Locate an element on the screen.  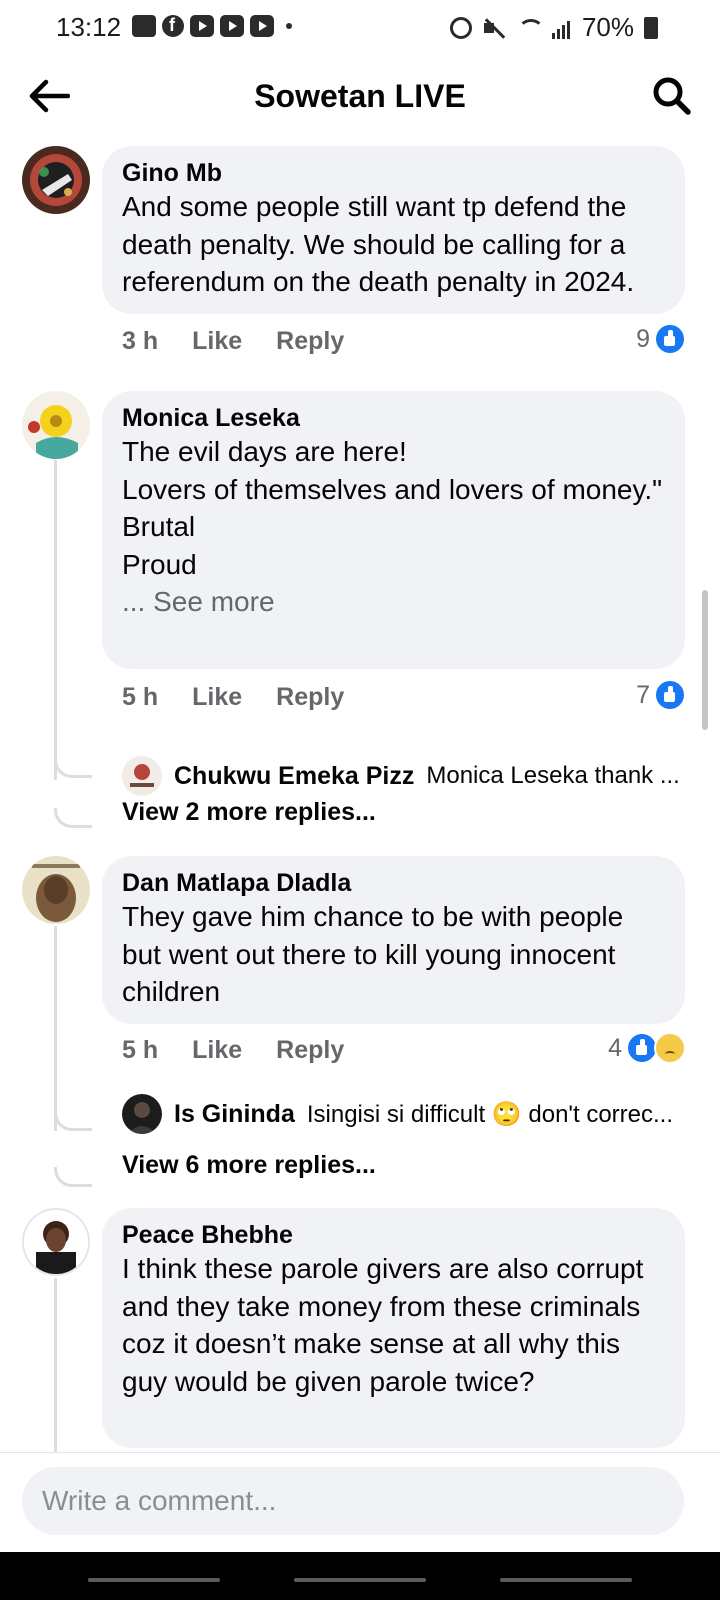
notification-icons is located at coordinates (212, 26).